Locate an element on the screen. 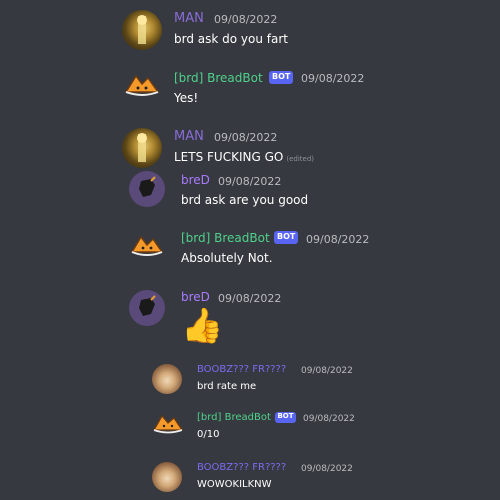  message-text: brd rate me is located at coordinates (227, 386).